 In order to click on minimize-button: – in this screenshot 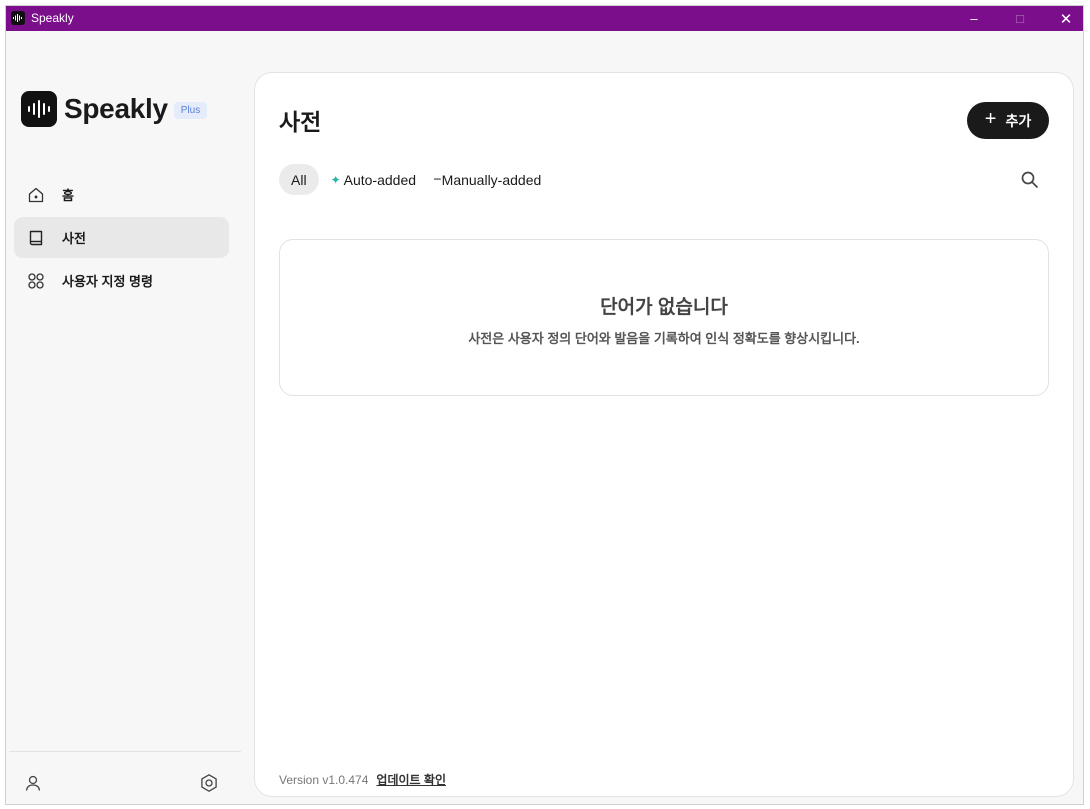, I will do `click(974, 18)`.